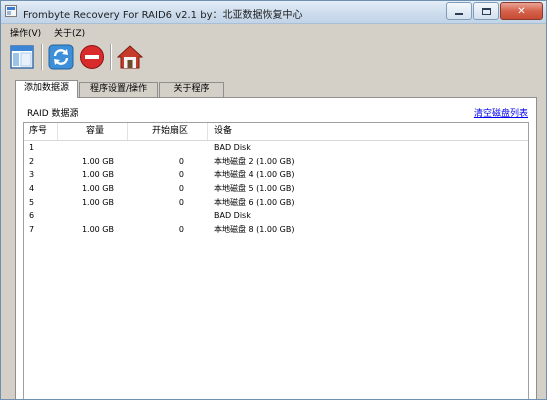 The height and width of the screenshot is (400, 547). What do you see at coordinates (254, 161) in the screenshot?
I see `row-device: 本地磁盘 2 (1.00 GB)` at bounding box center [254, 161].